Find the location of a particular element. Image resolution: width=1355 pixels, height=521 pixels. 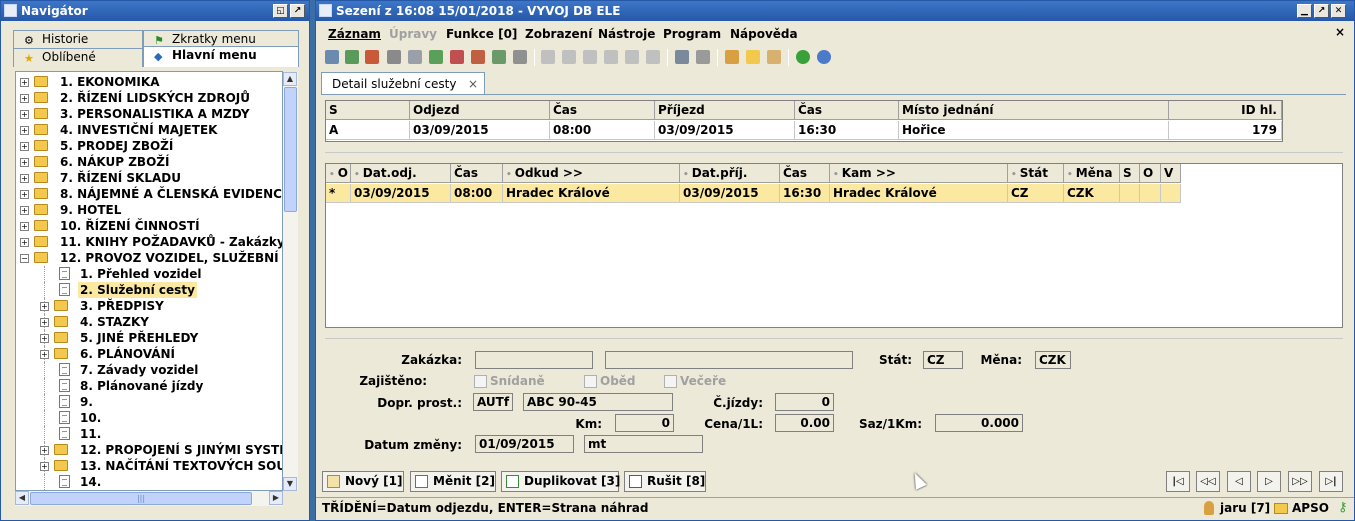

user-icon is located at coordinates (732, 57).